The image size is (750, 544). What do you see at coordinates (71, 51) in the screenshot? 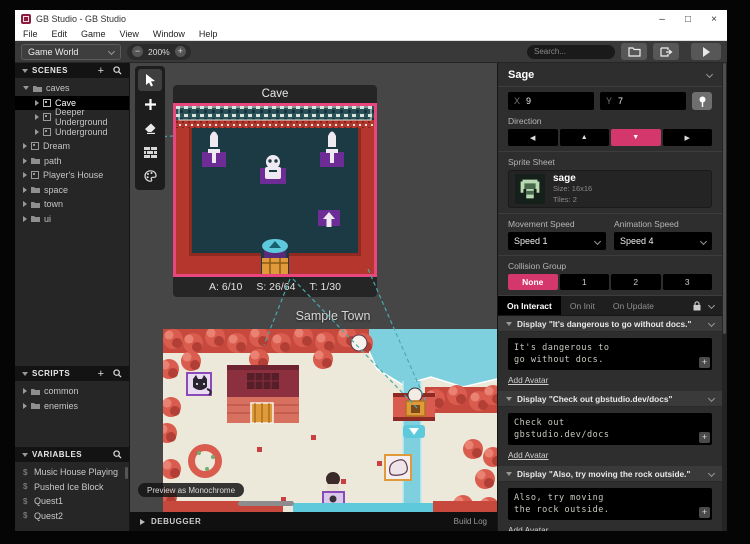
I see `view-mode-select: Game World` at bounding box center [71, 51].